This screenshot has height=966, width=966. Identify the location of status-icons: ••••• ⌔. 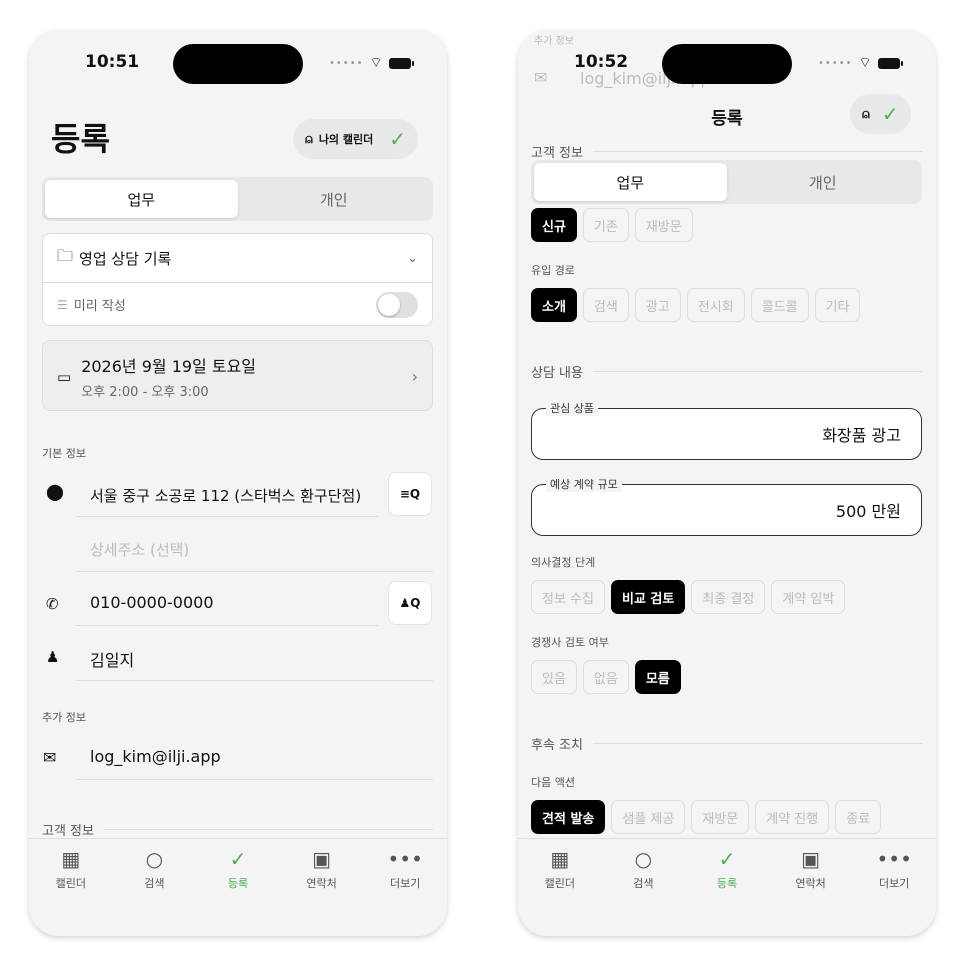
(371, 63).